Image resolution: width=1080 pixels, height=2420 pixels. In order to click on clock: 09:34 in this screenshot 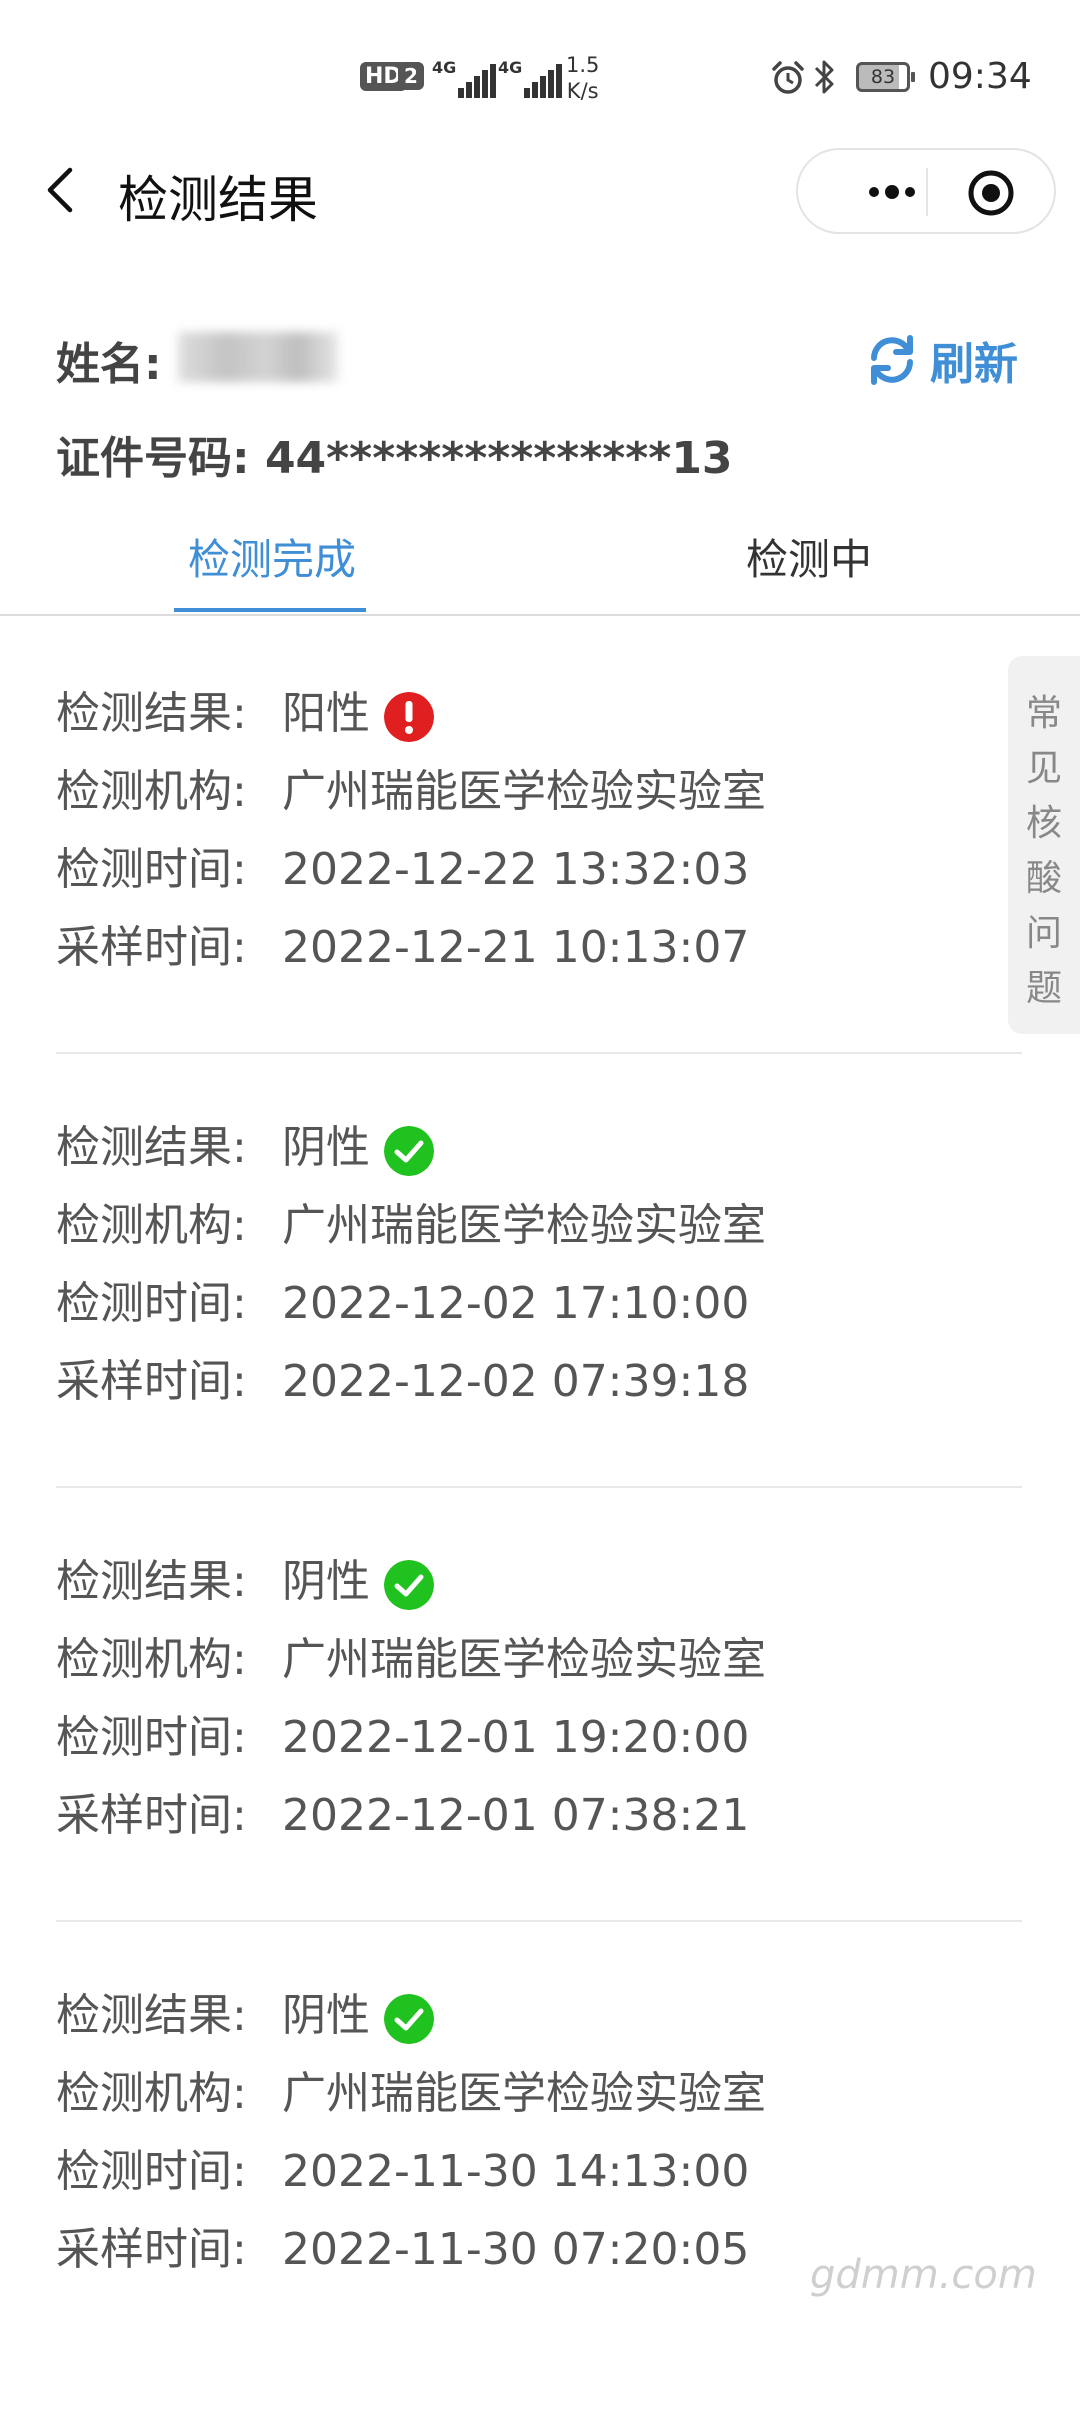, I will do `click(980, 76)`.